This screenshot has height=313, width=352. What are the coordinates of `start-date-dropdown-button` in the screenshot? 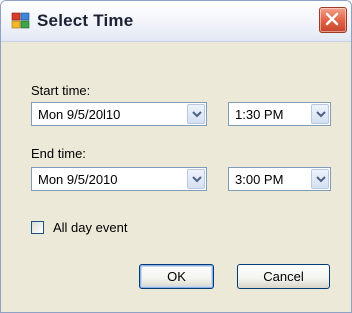 It's located at (196, 114).